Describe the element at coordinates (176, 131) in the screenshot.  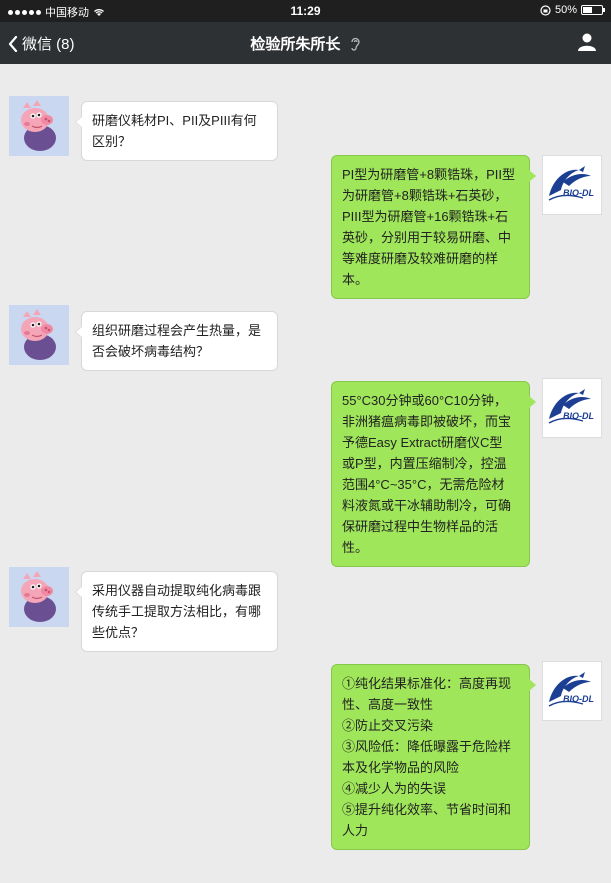
I see `message-bubble-received: 研磨仪耗材PI、PII及PIII有何 区别？` at that location.